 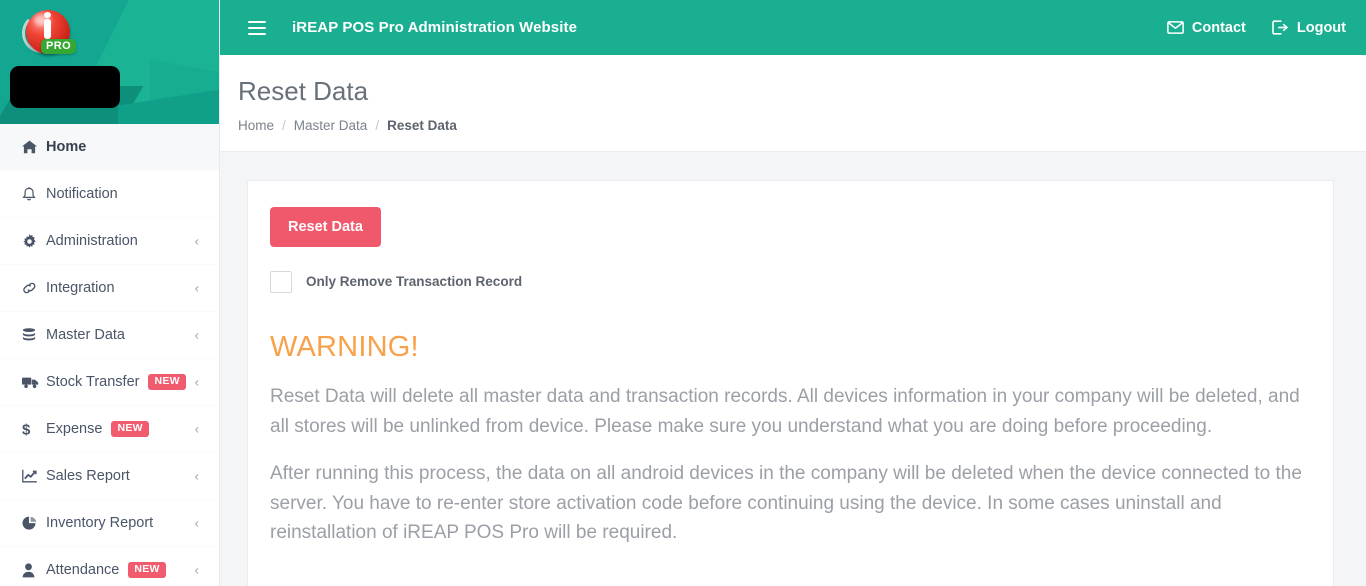 I want to click on reset-data-button: Reset Data, so click(x=325, y=226).